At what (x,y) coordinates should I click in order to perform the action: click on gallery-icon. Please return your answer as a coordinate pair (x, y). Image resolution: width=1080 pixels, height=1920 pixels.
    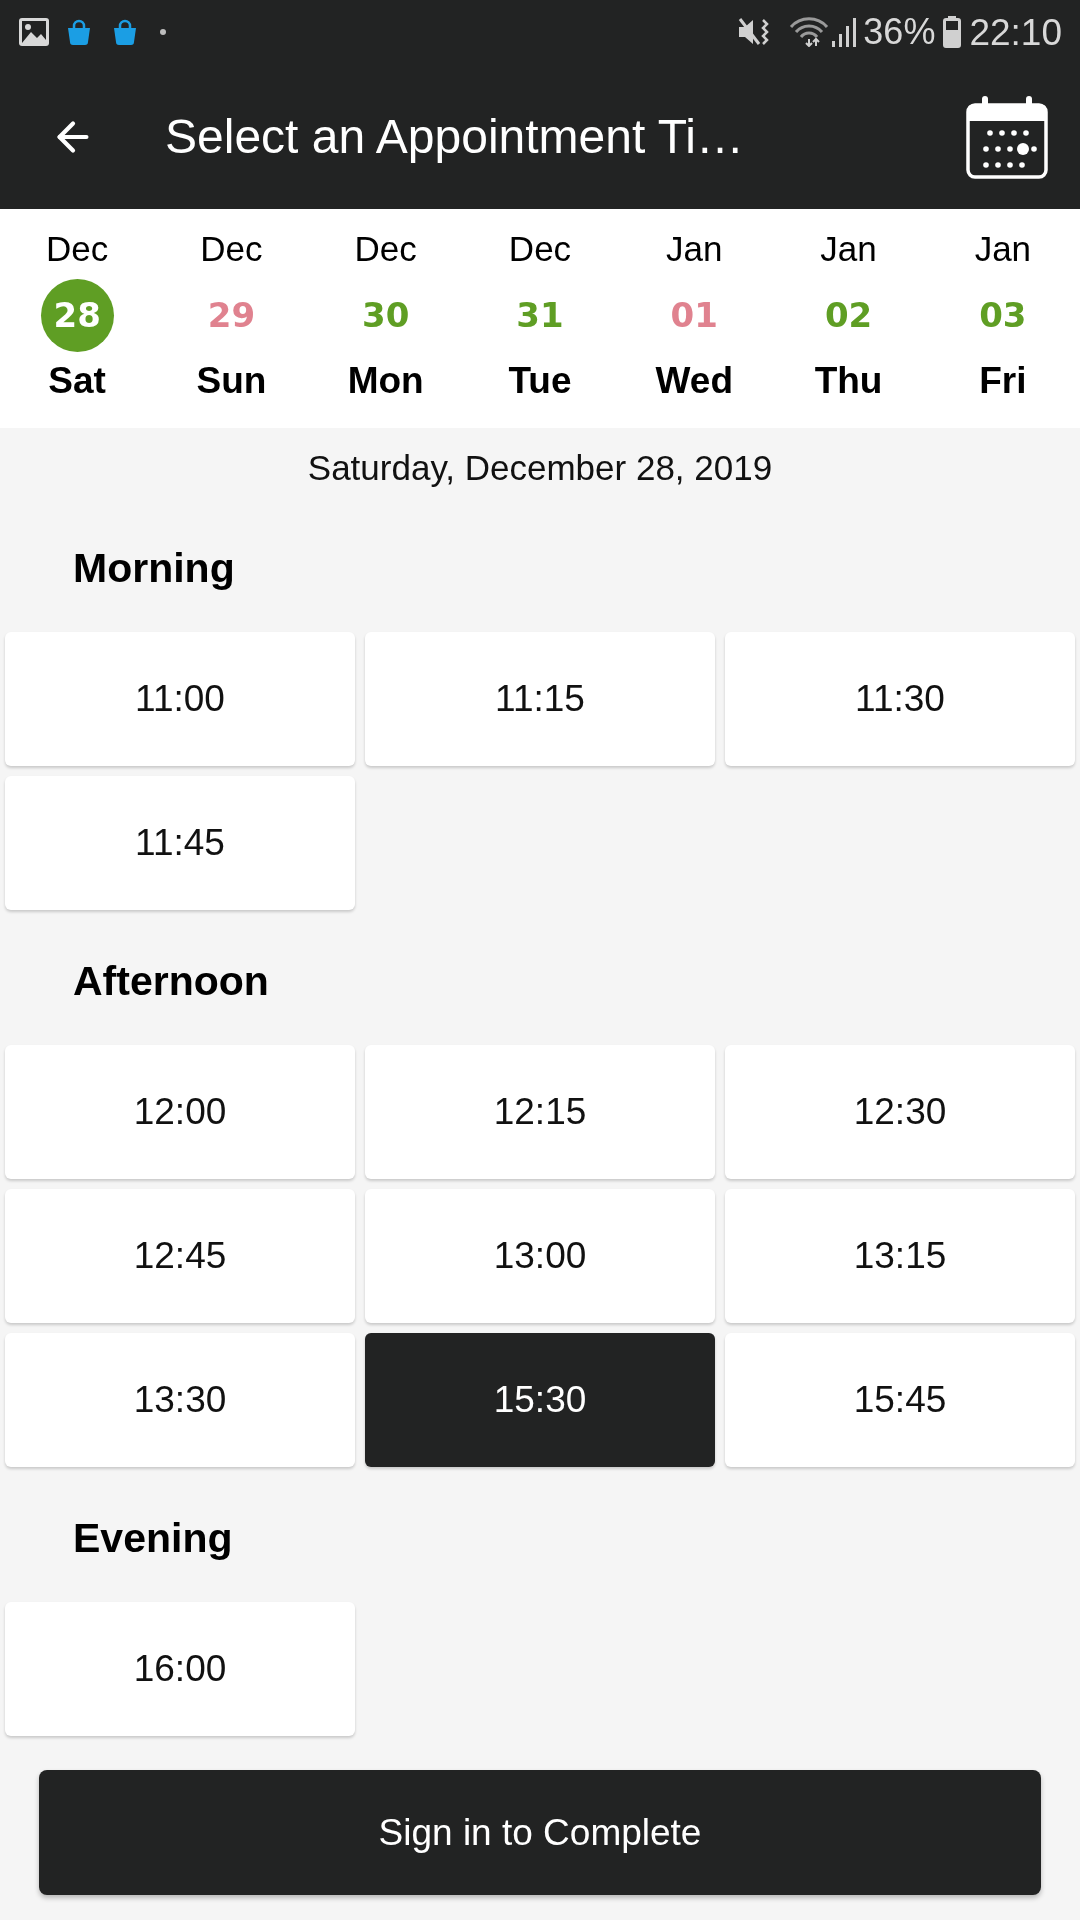
    Looking at the image, I should click on (34, 32).